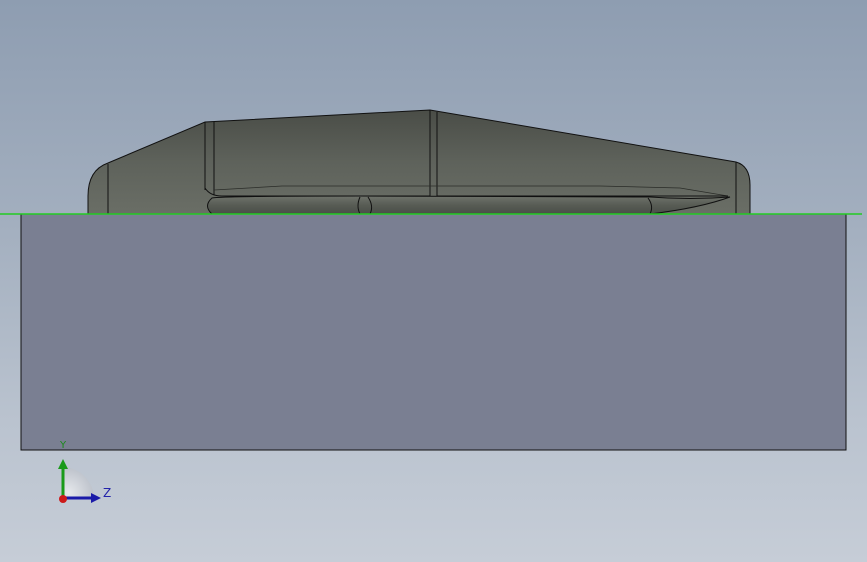  I want to click on coordinate-triad, so click(79, 481).